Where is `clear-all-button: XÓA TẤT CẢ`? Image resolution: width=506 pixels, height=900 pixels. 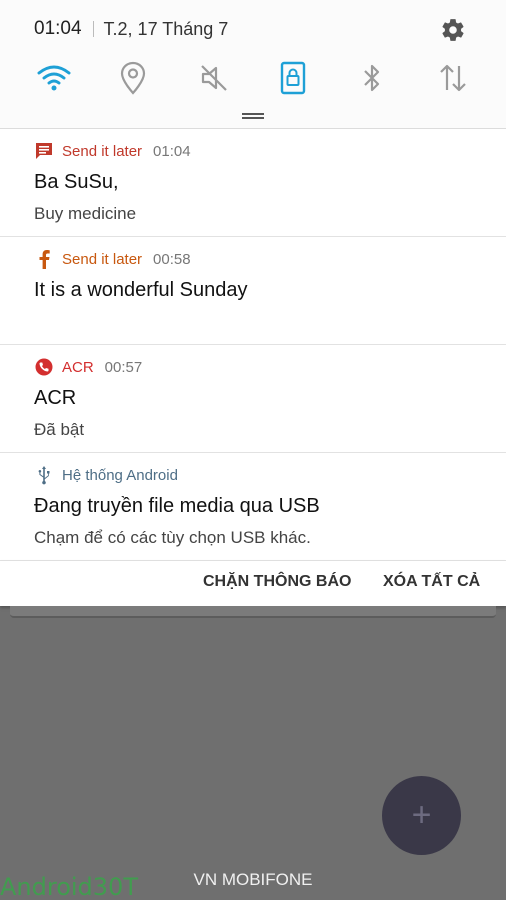
clear-all-button: XÓA TẤT CẢ is located at coordinates (431, 582).